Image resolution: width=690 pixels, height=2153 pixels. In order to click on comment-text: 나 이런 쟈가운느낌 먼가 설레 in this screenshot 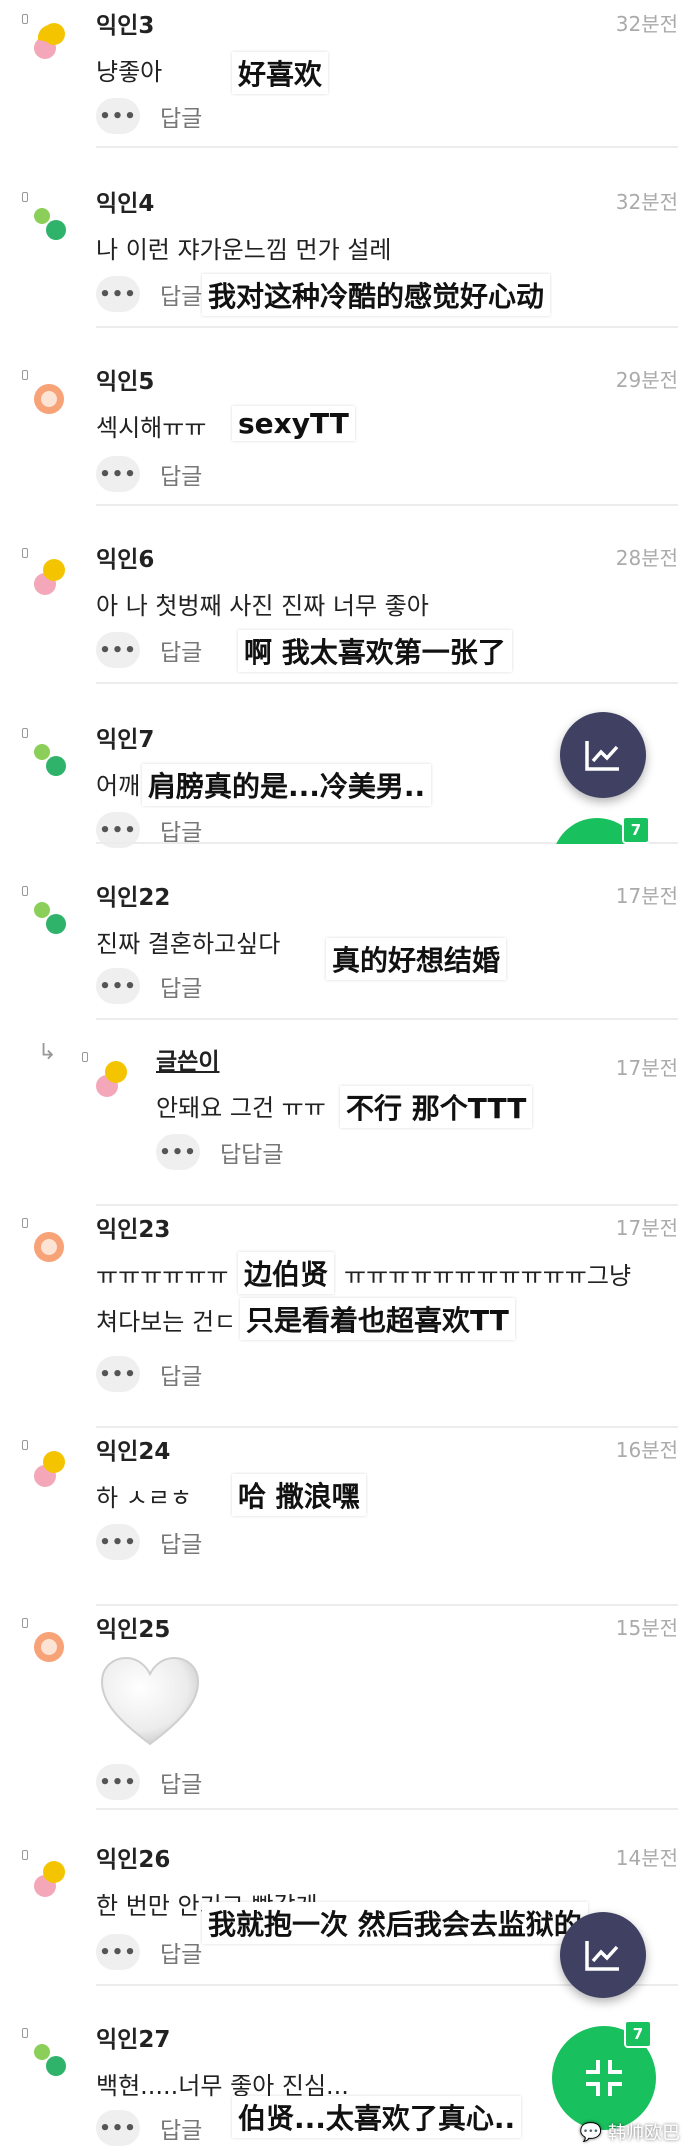, I will do `click(244, 250)`.